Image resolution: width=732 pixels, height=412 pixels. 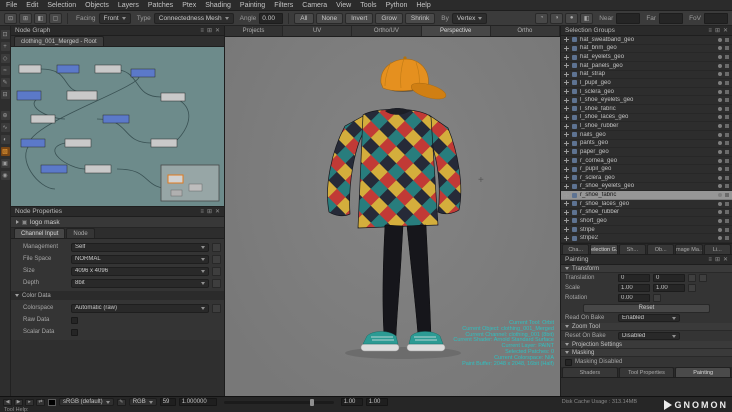 I want to click on selection-group-row: r_shoe_laces_geo, so click(x=646, y=204).